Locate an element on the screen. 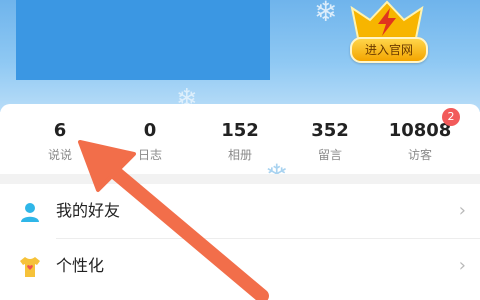 The image size is (480, 300). stat-label: 访客 is located at coordinates (419, 155).